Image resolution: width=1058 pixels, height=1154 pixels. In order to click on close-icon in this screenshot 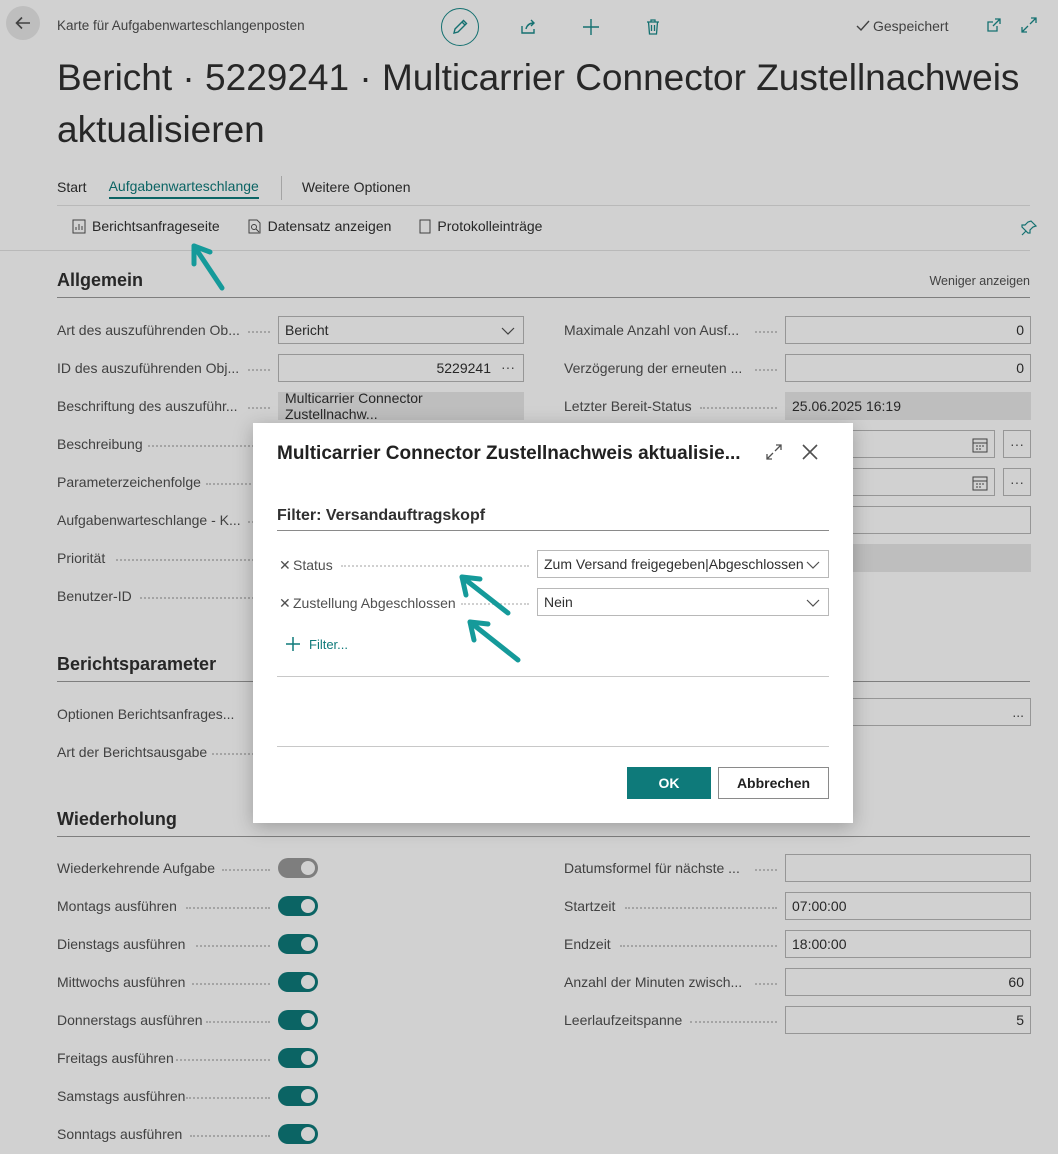, I will do `click(810, 452)`.